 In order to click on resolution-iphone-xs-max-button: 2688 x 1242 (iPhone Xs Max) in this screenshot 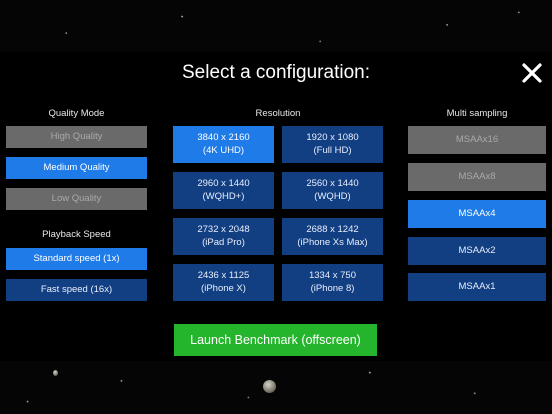, I will do `click(332, 236)`.